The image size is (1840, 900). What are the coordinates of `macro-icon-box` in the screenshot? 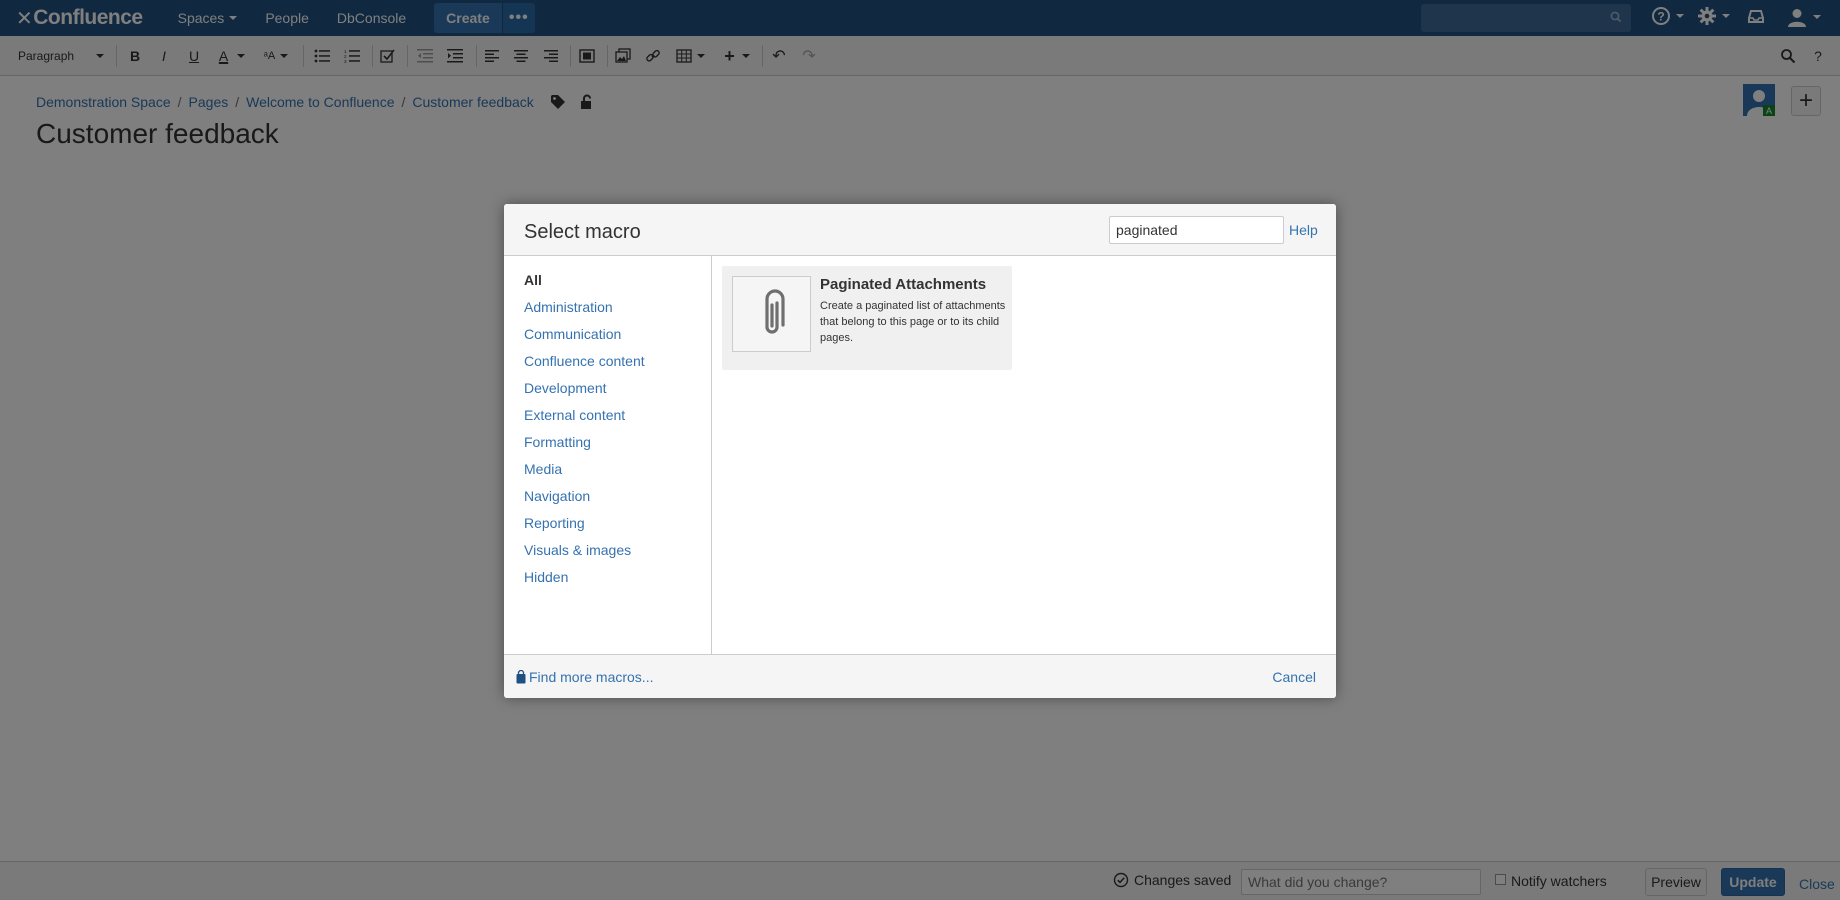 It's located at (771, 314).